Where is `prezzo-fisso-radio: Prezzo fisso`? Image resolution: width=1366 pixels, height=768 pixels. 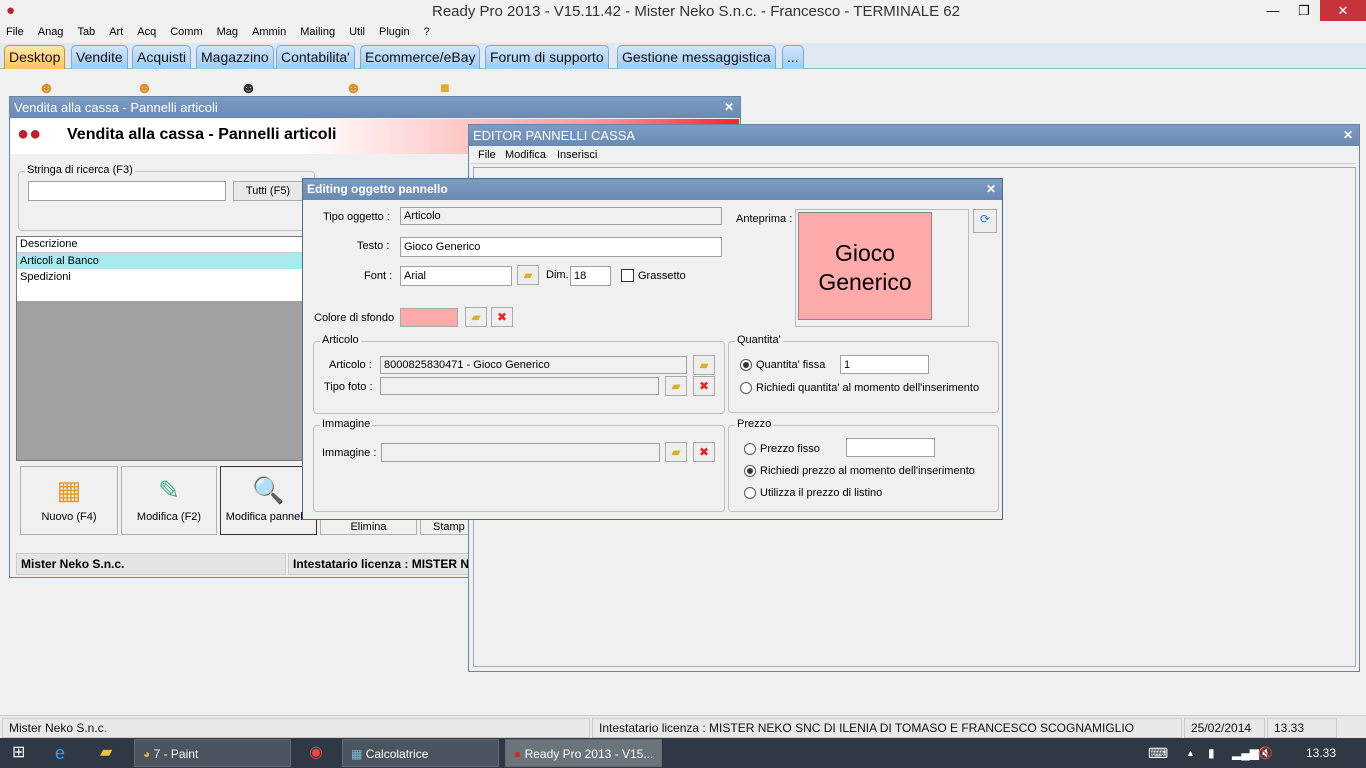 prezzo-fisso-radio: Prezzo fisso is located at coordinates (782, 449).